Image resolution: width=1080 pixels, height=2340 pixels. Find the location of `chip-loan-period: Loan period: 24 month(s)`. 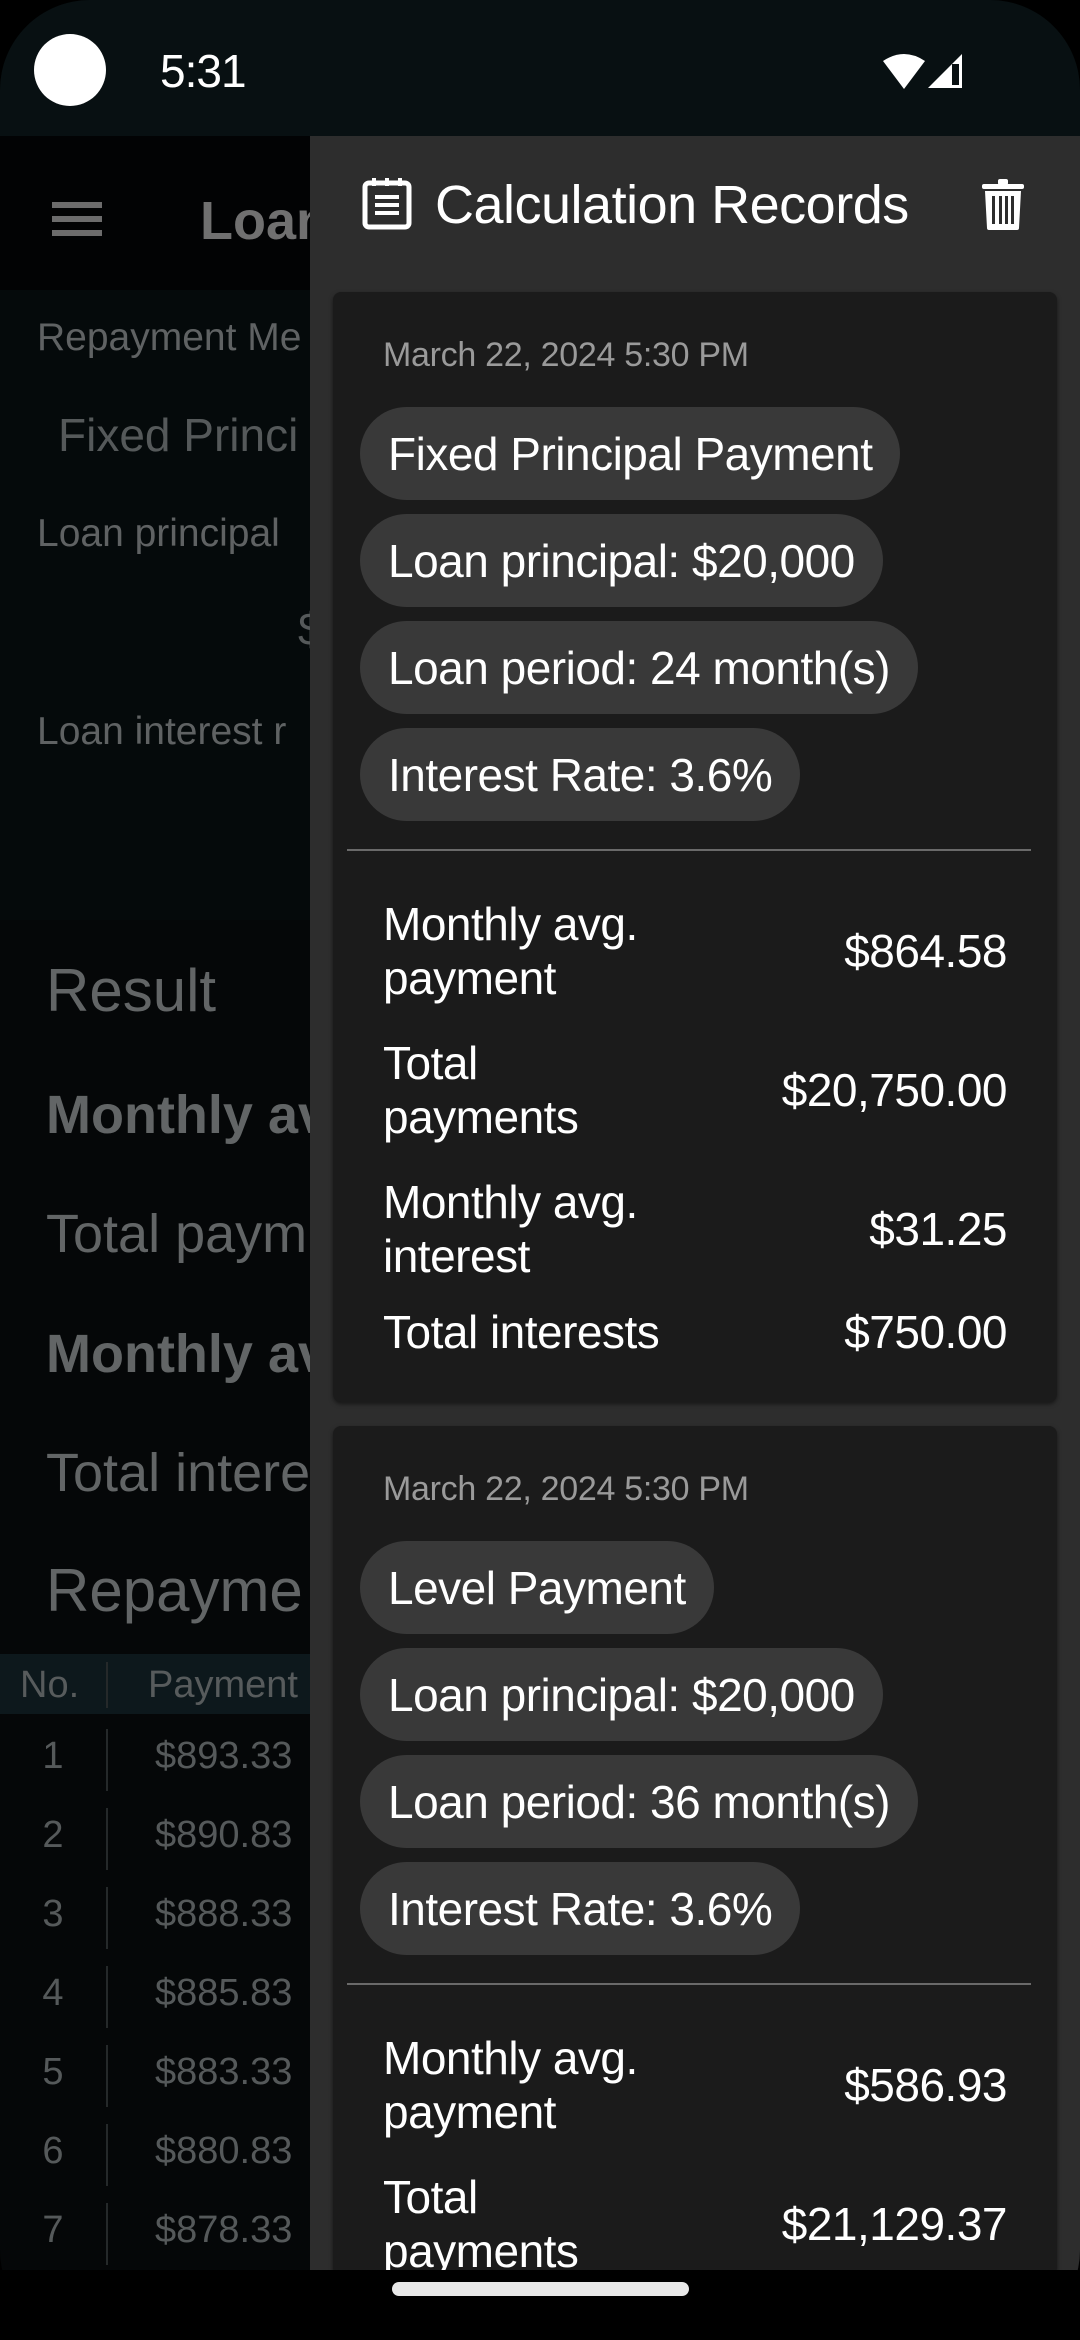

chip-loan-period: Loan period: 24 month(s) is located at coordinates (639, 667).